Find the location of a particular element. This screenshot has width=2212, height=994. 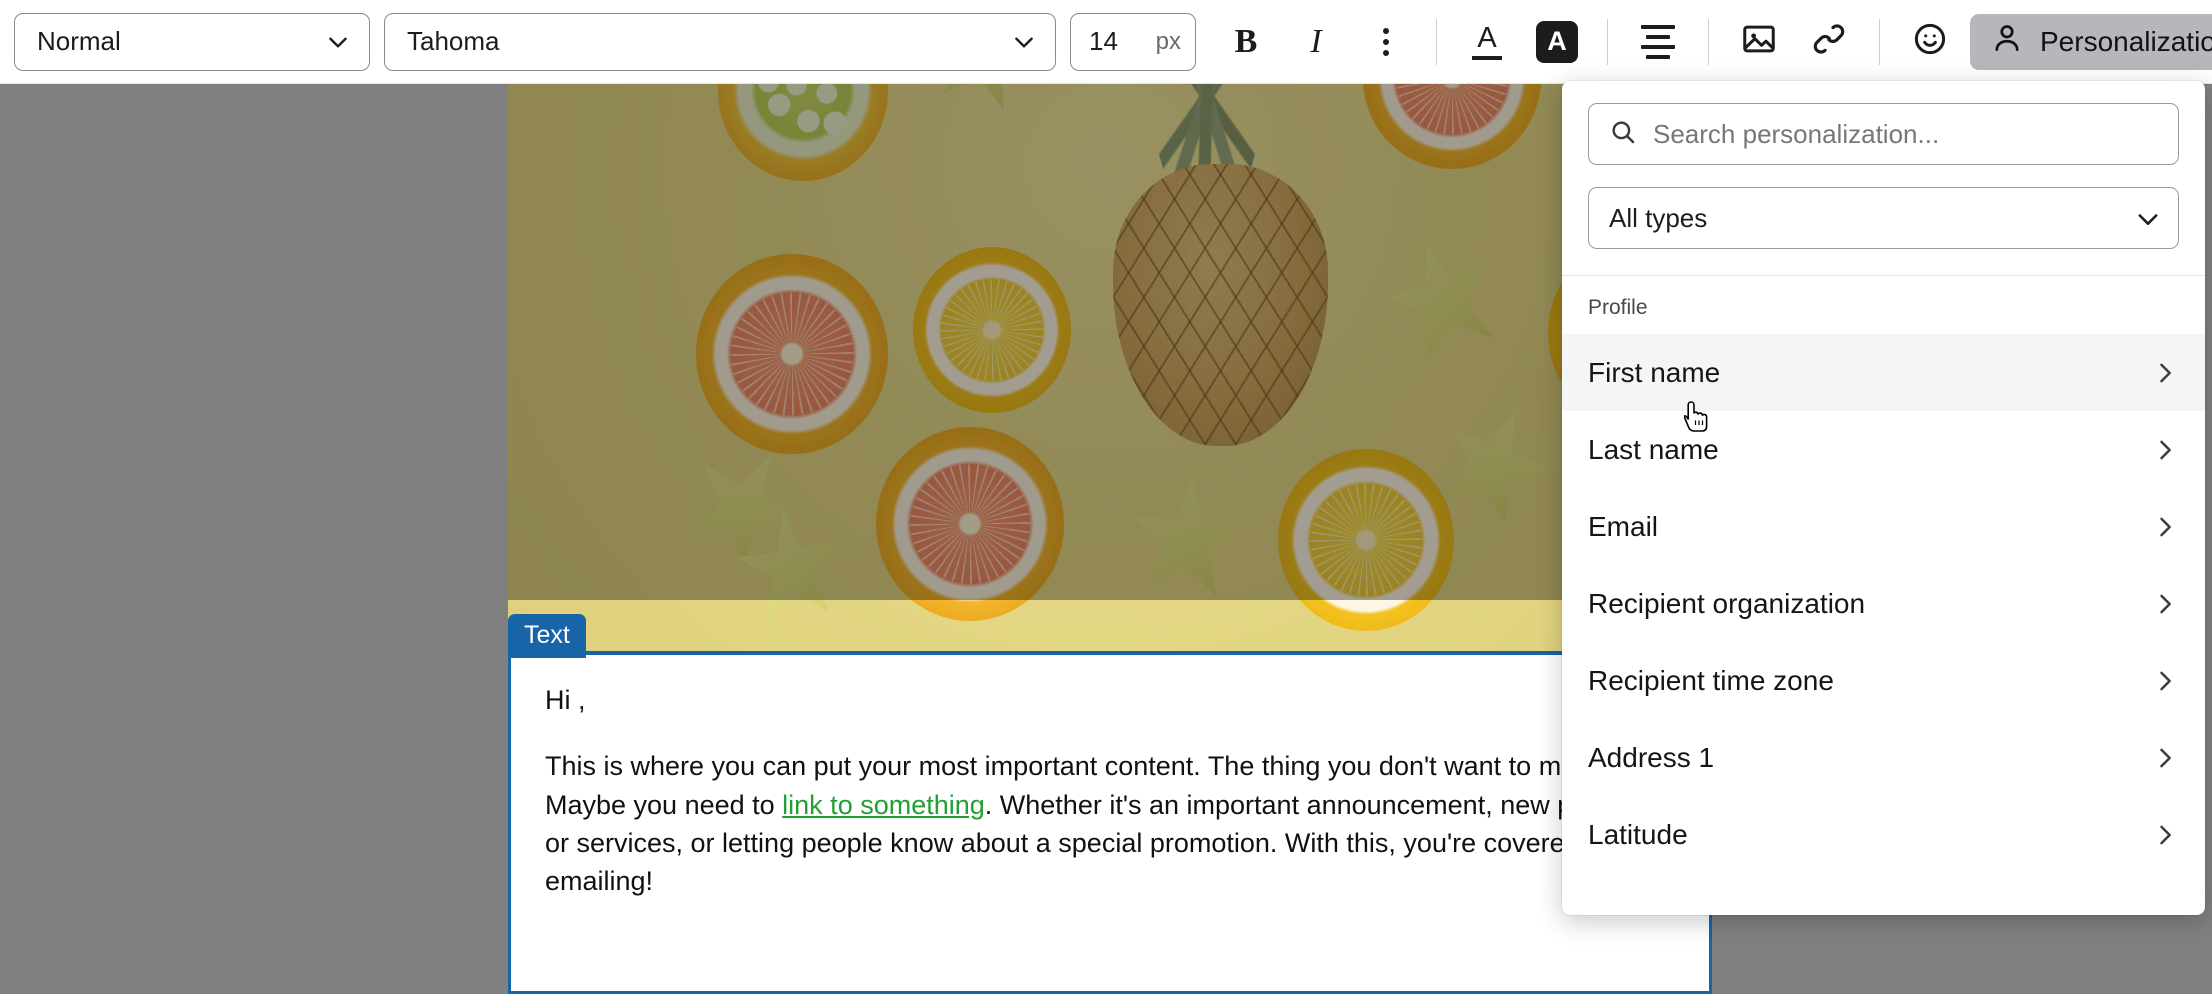

text-color-glyph: A is located at coordinates (1487, 37).